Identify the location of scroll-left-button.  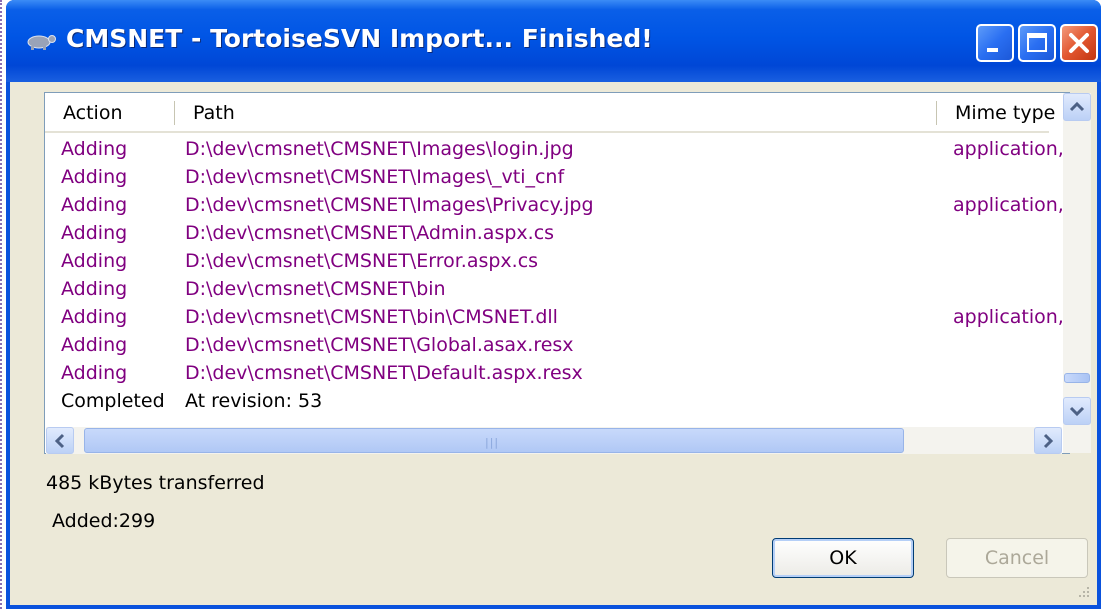
(60, 440).